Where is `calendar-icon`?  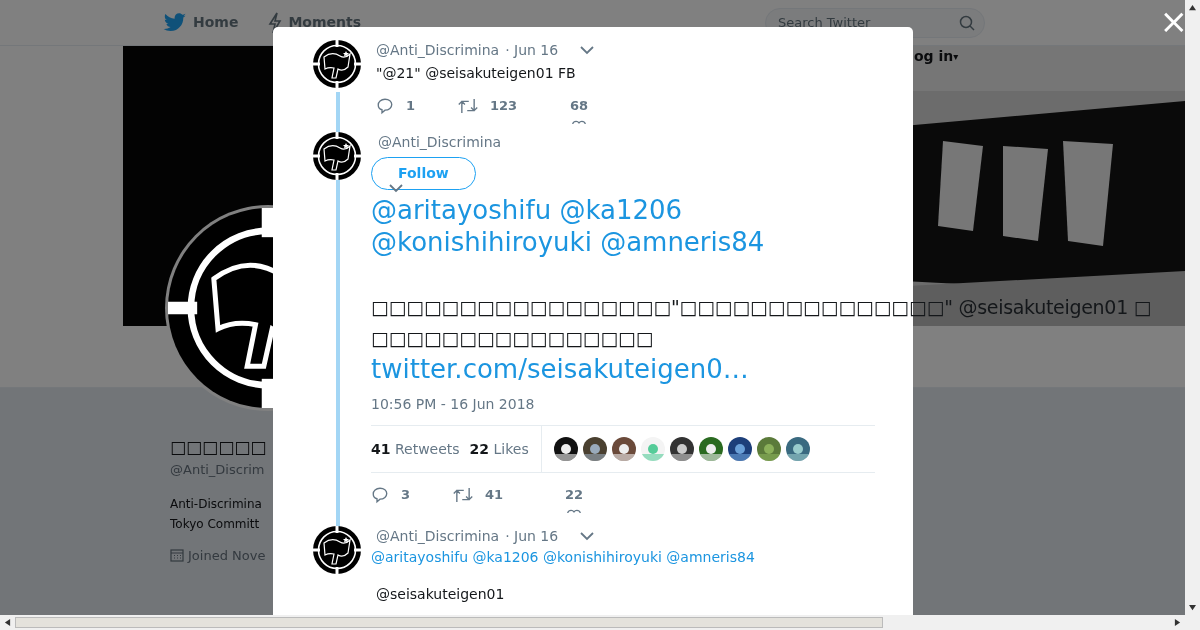
calendar-icon is located at coordinates (177, 555).